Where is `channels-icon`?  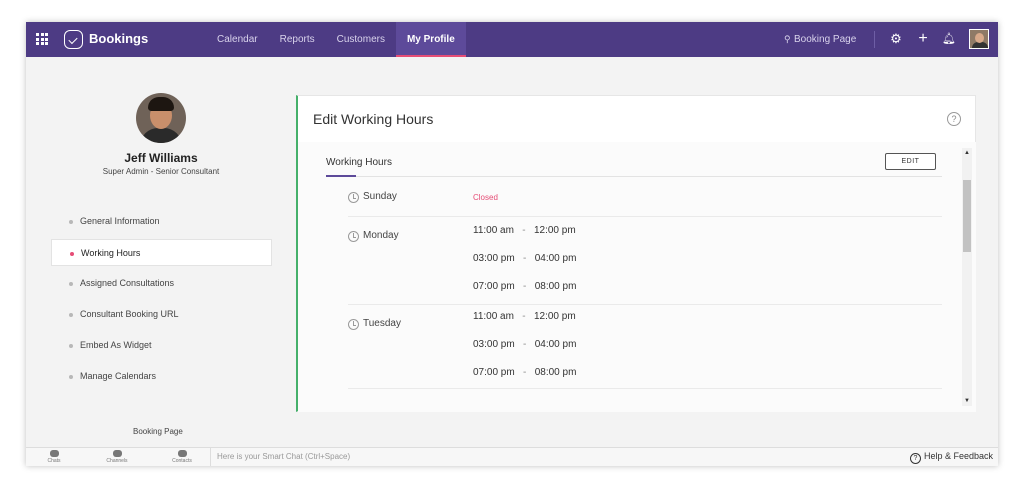 channels-icon is located at coordinates (117, 453).